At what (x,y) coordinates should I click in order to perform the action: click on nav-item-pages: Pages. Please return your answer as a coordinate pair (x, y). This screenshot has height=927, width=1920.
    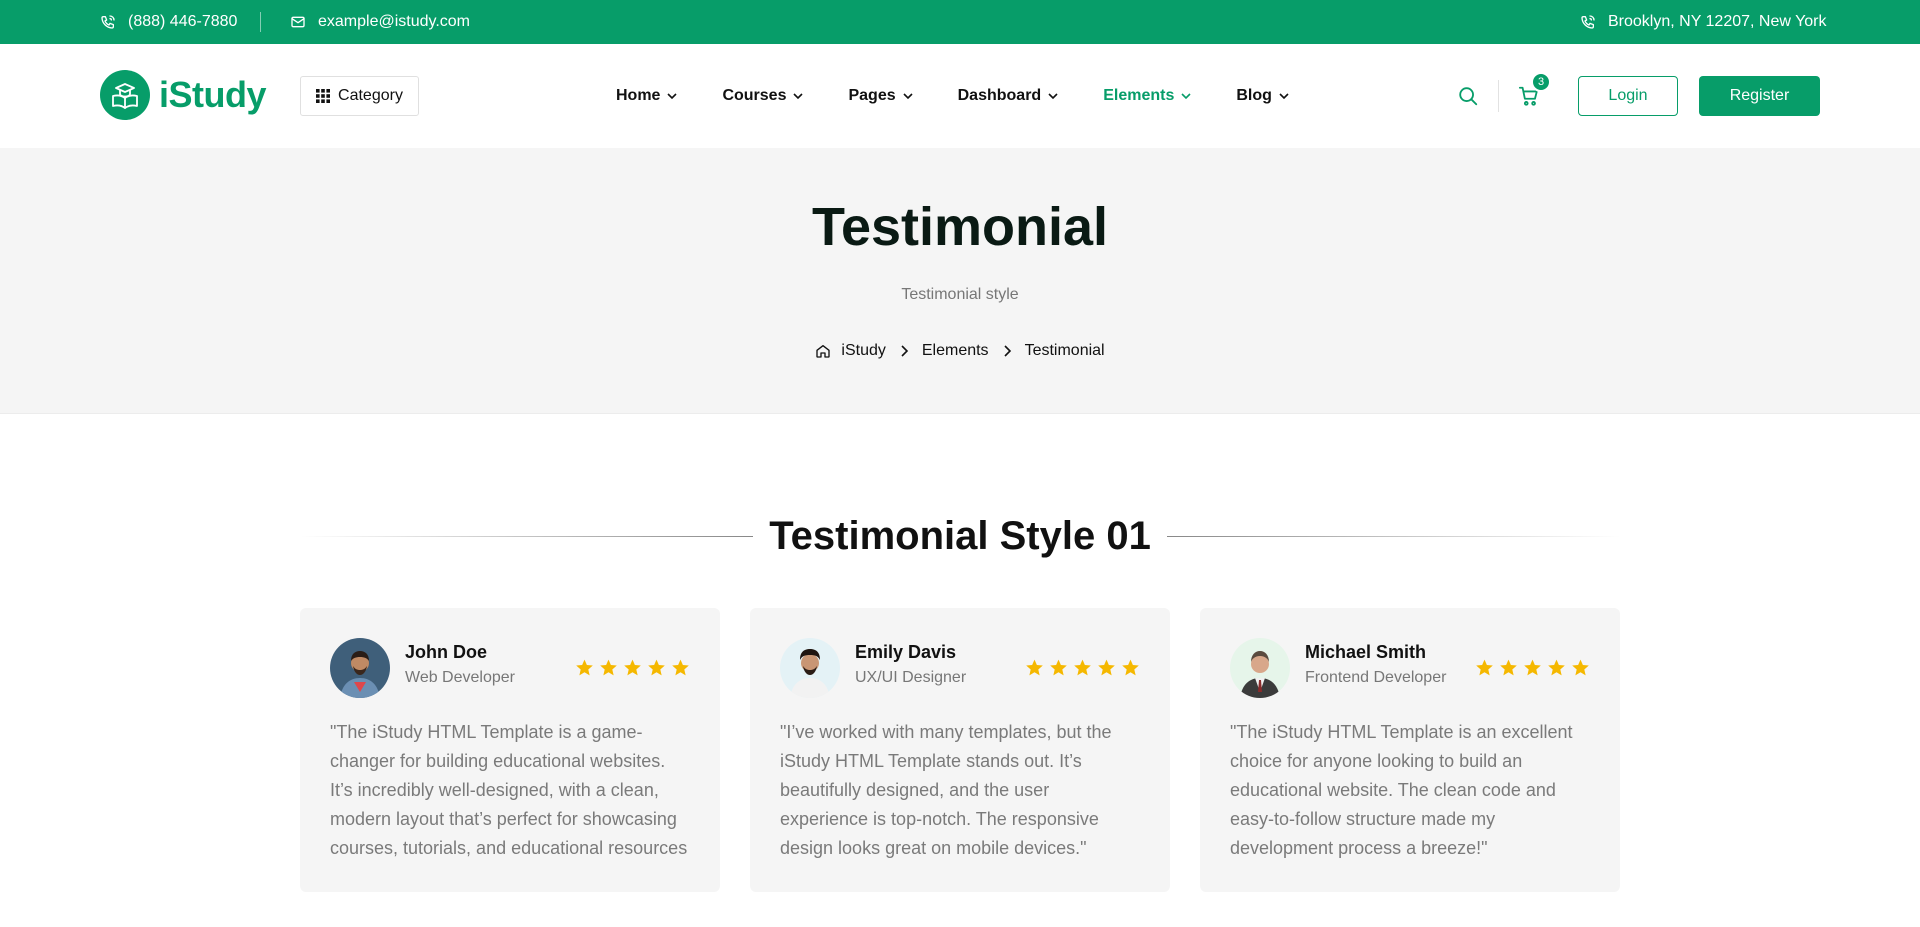
    Looking at the image, I should click on (880, 96).